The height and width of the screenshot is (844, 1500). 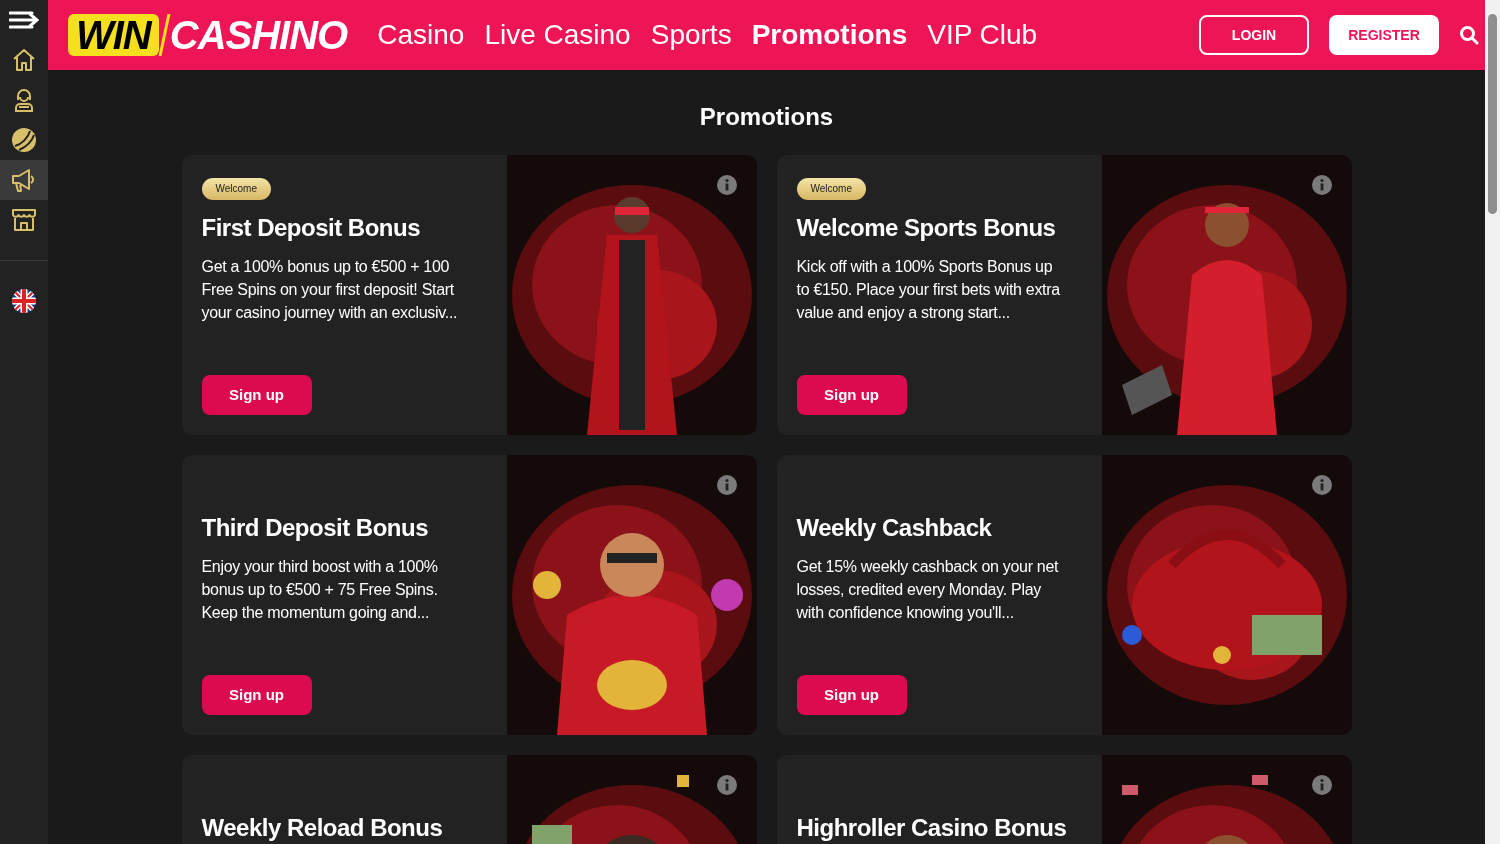 I want to click on promotion-title: Highroller Casino Bonus, so click(x=932, y=828).